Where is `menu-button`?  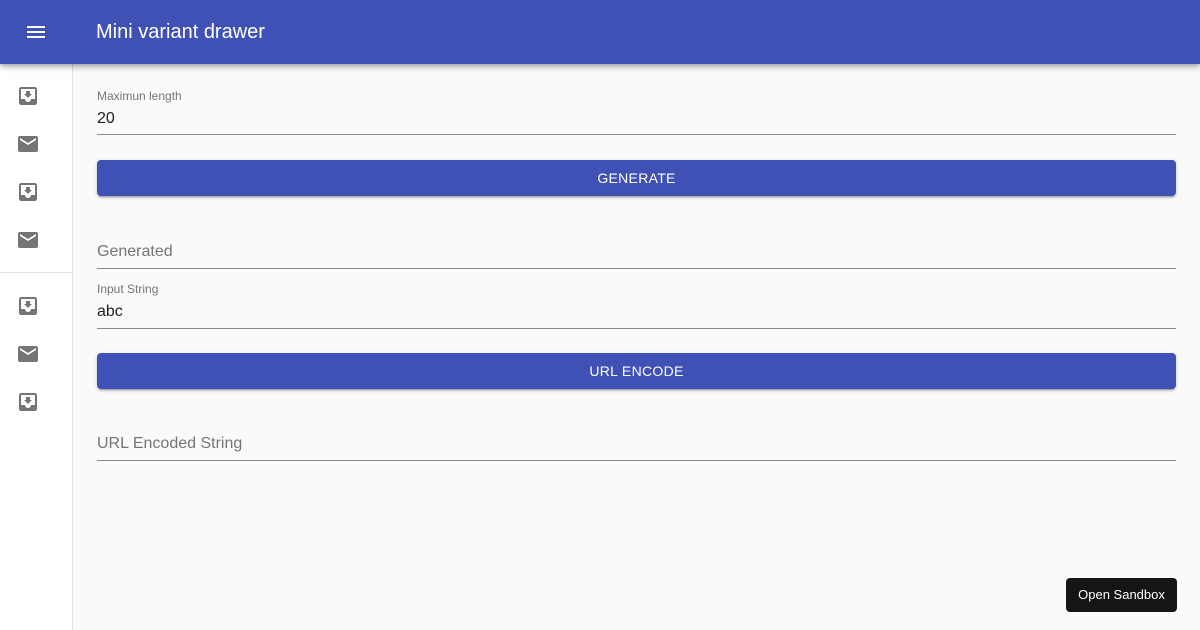 menu-button is located at coordinates (36, 32).